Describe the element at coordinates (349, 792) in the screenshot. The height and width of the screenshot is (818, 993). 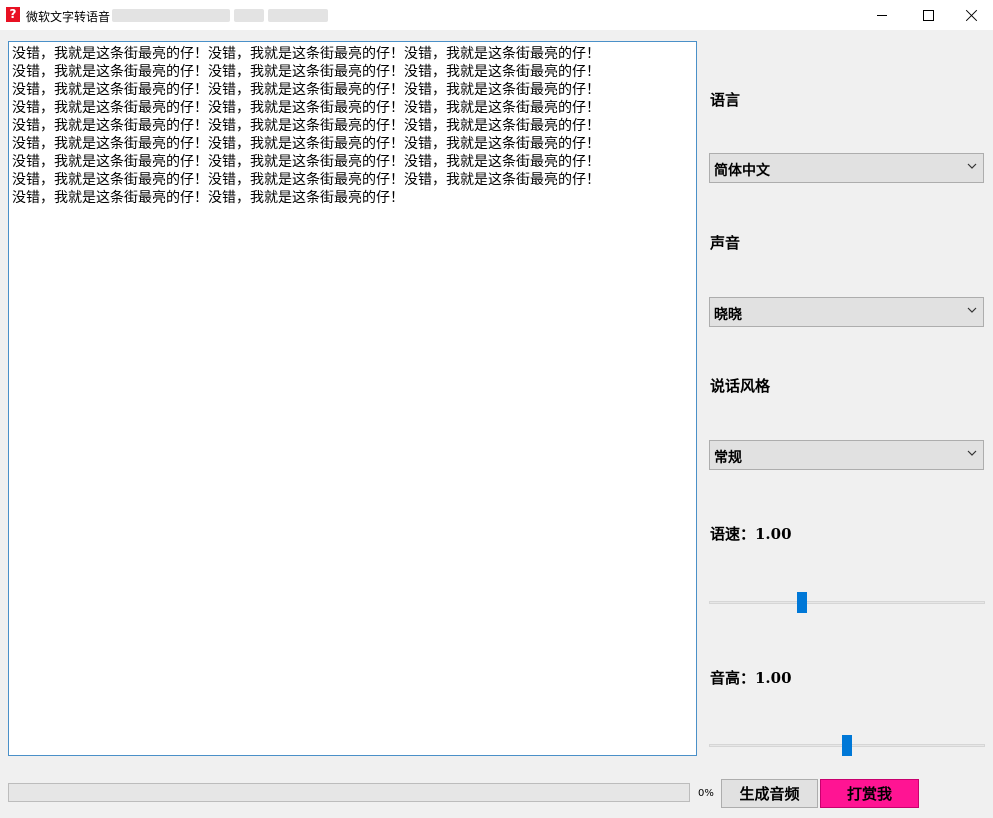
I see `progress-bar` at that location.